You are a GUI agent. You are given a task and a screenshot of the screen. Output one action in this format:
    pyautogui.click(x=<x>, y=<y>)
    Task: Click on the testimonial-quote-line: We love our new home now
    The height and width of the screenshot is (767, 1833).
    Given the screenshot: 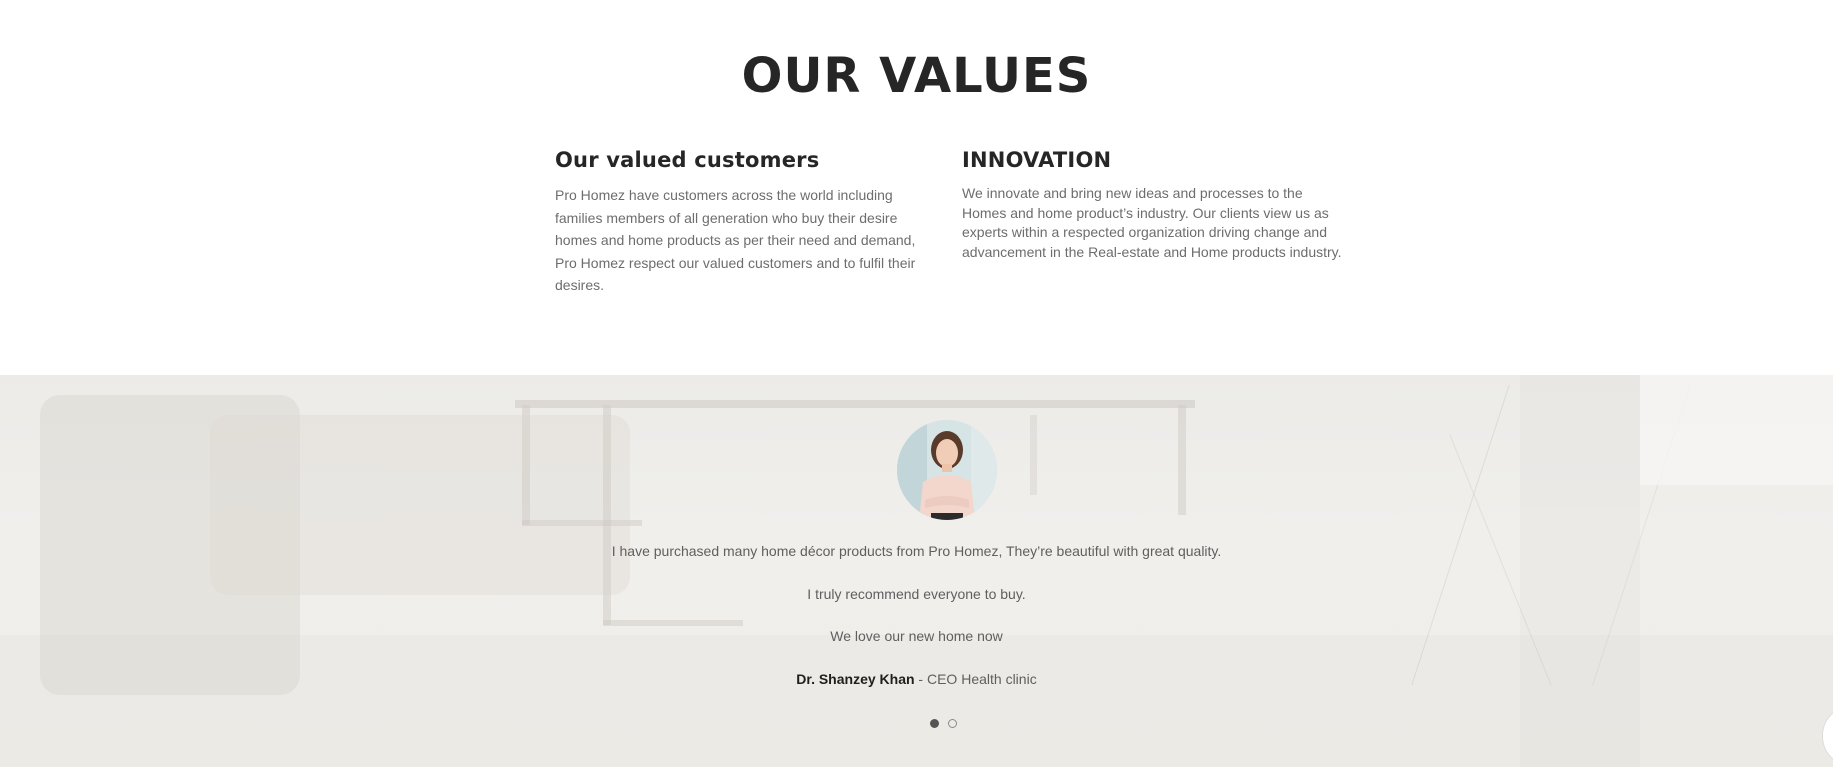 What is the action you would take?
    pyautogui.click(x=916, y=636)
    